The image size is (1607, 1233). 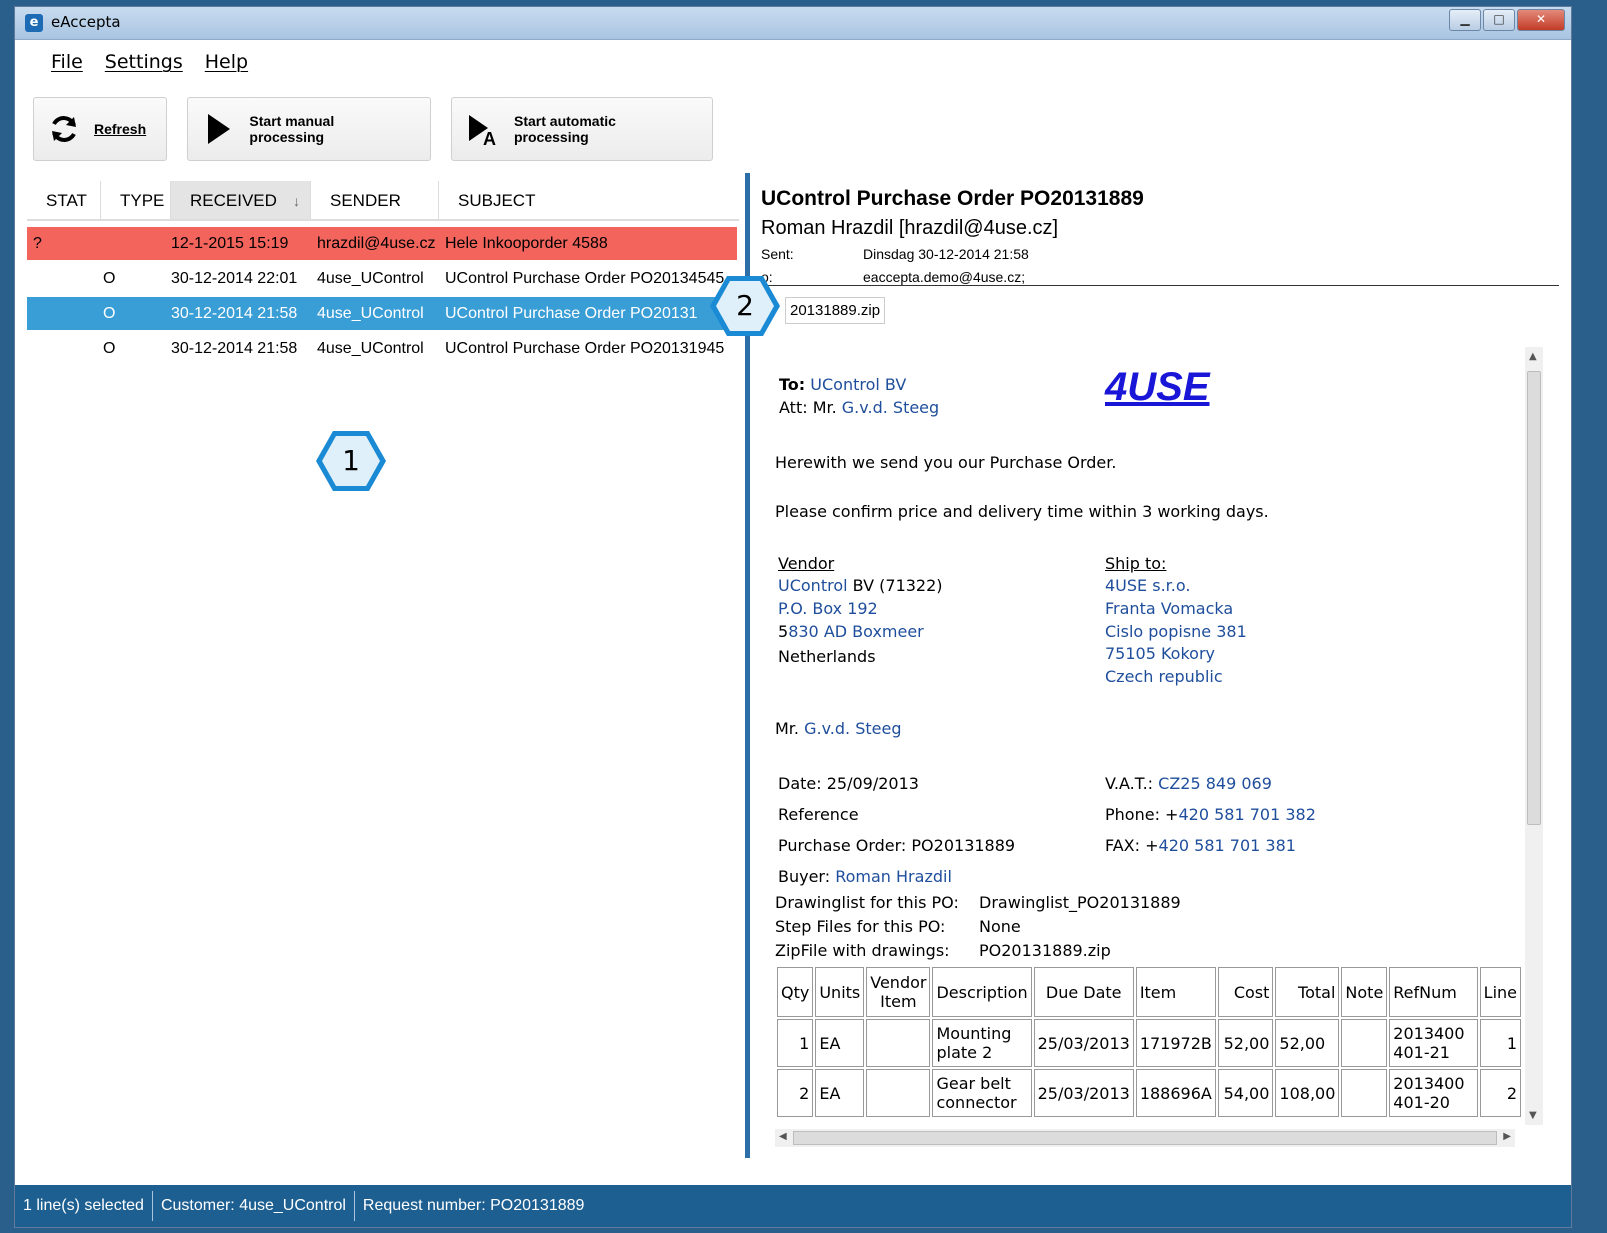 What do you see at coordinates (1157, 387) in the screenshot?
I see `4use-logo: 4USE` at bounding box center [1157, 387].